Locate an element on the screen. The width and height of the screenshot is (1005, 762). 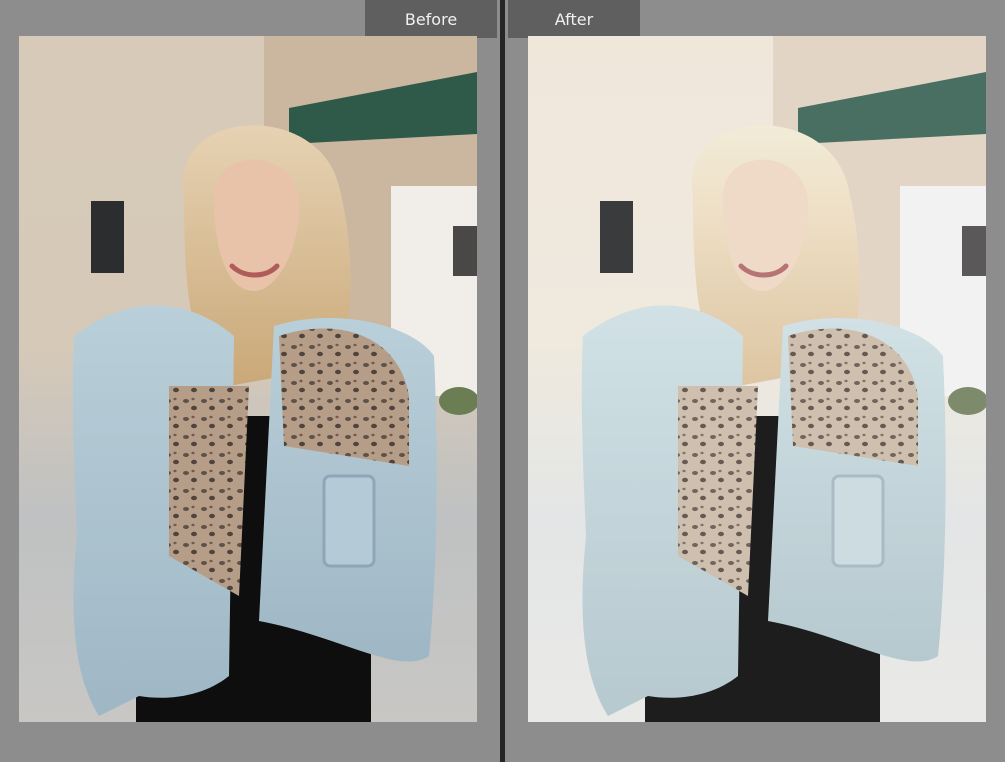
before-label: Before is located at coordinates (431, 19).